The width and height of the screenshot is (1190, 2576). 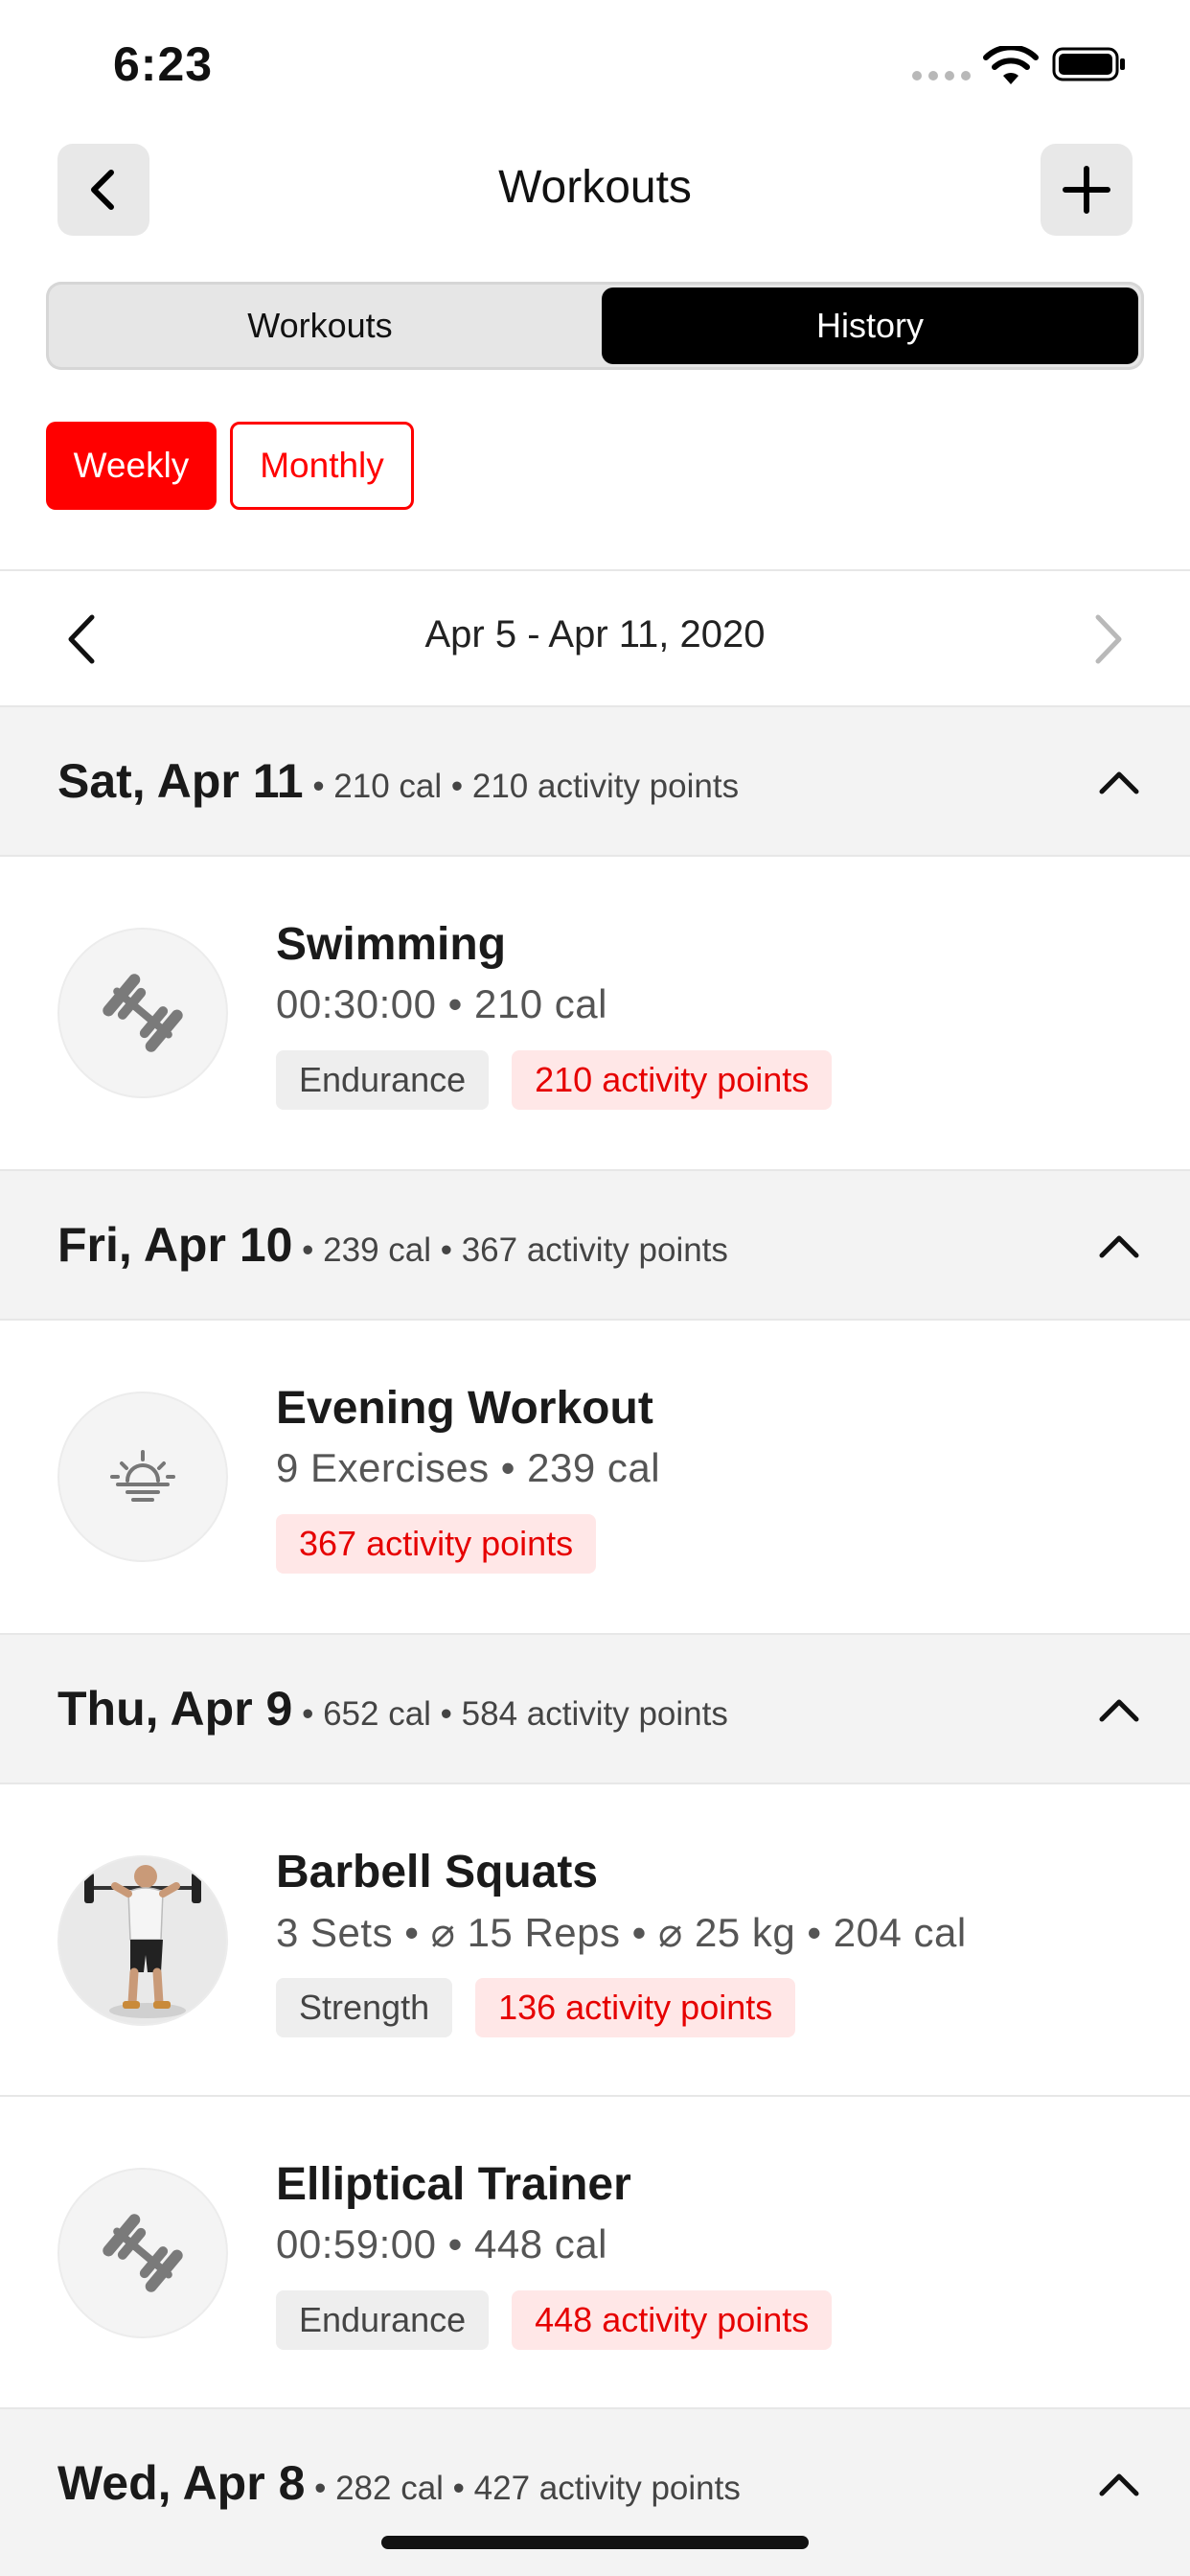 What do you see at coordinates (595, 2542) in the screenshot?
I see `home-indicator` at bounding box center [595, 2542].